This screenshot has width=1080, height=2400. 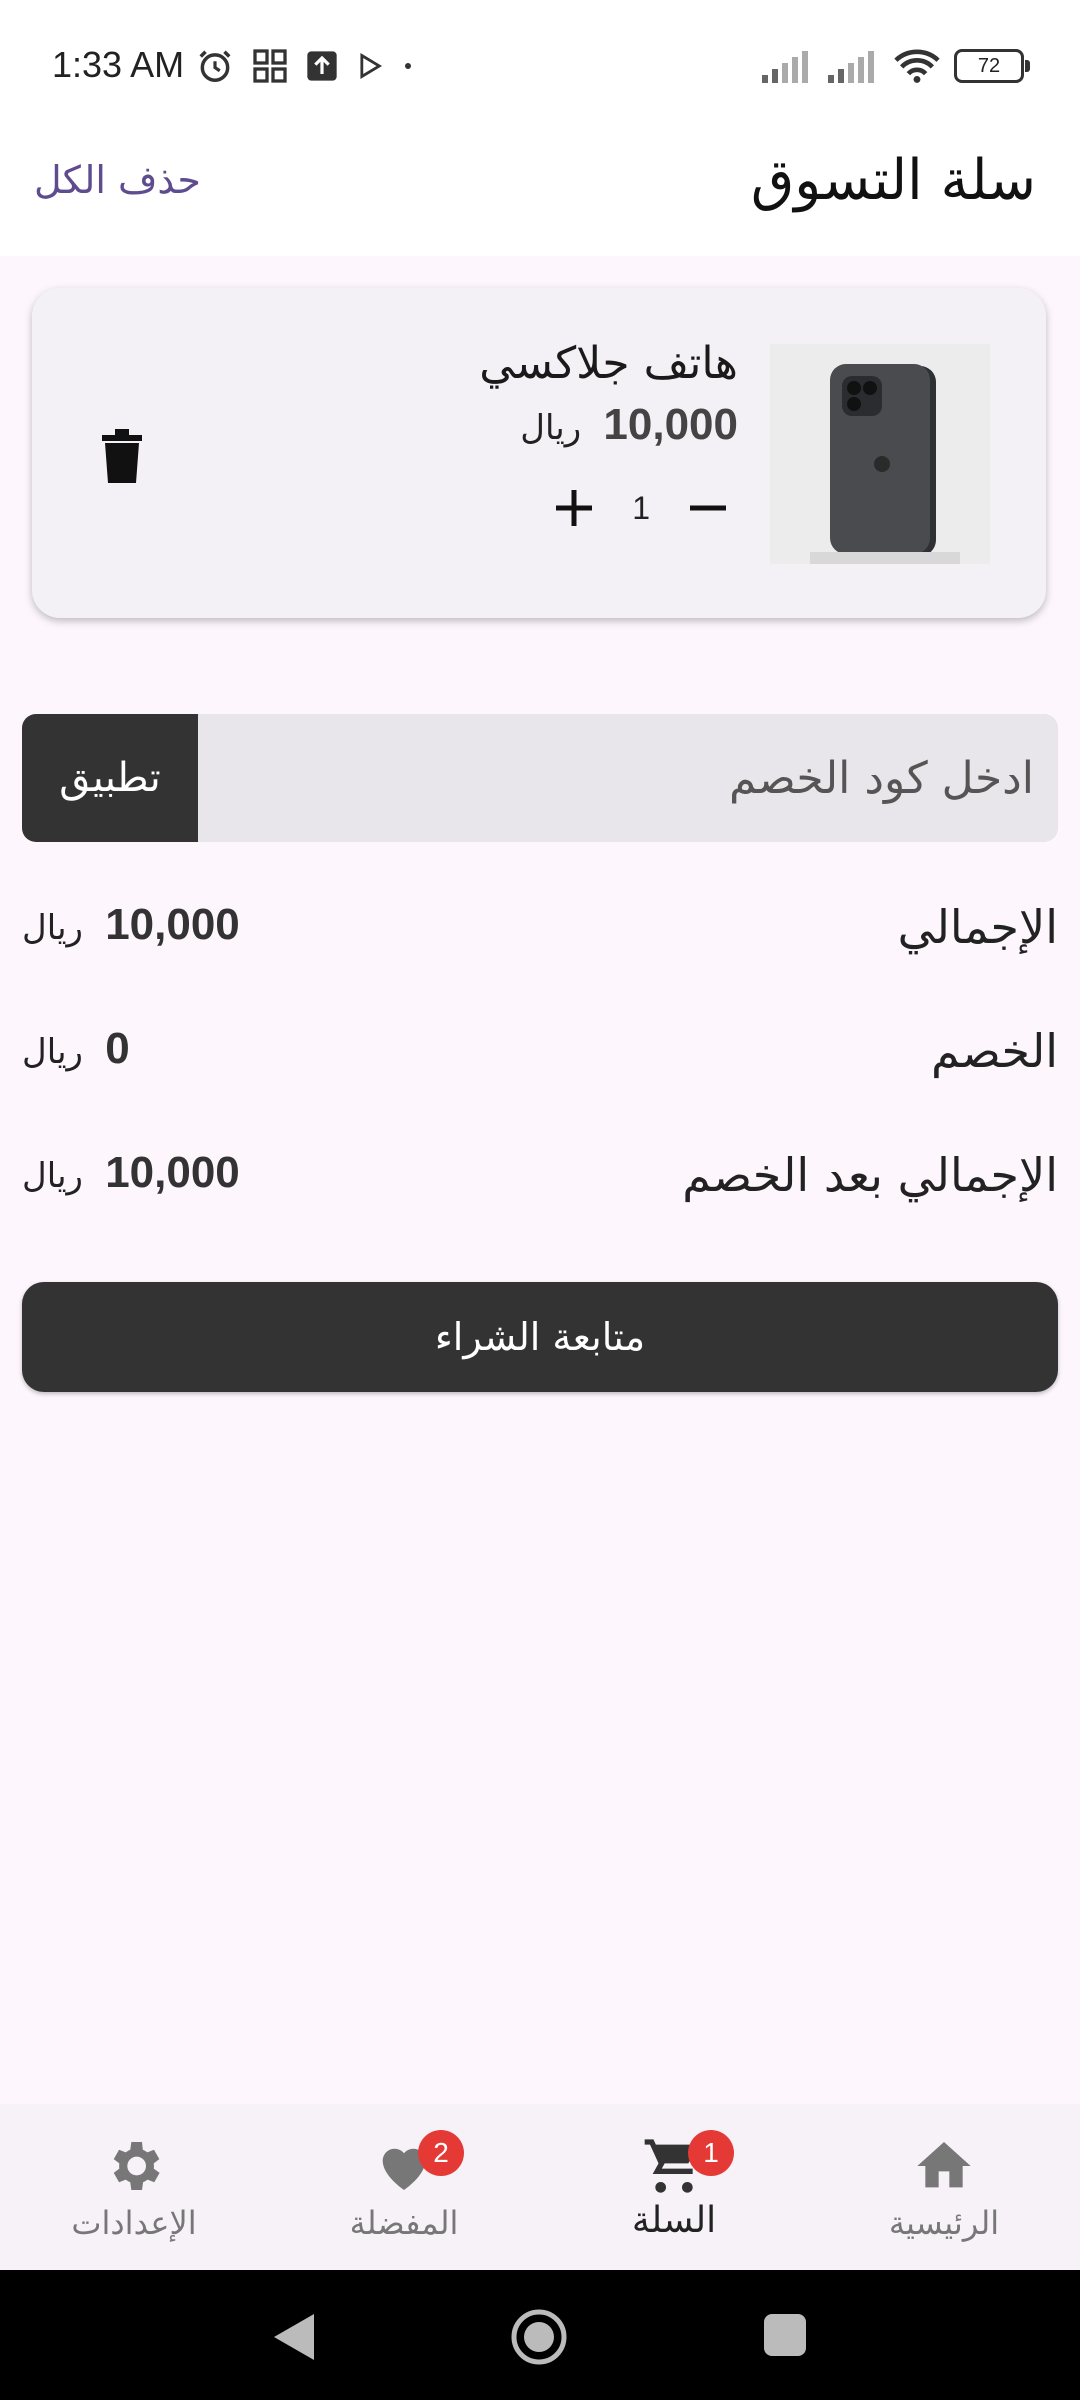 What do you see at coordinates (117, 180) in the screenshot?
I see `clear-all-button: حذف الكل` at bounding box center [117, 180].